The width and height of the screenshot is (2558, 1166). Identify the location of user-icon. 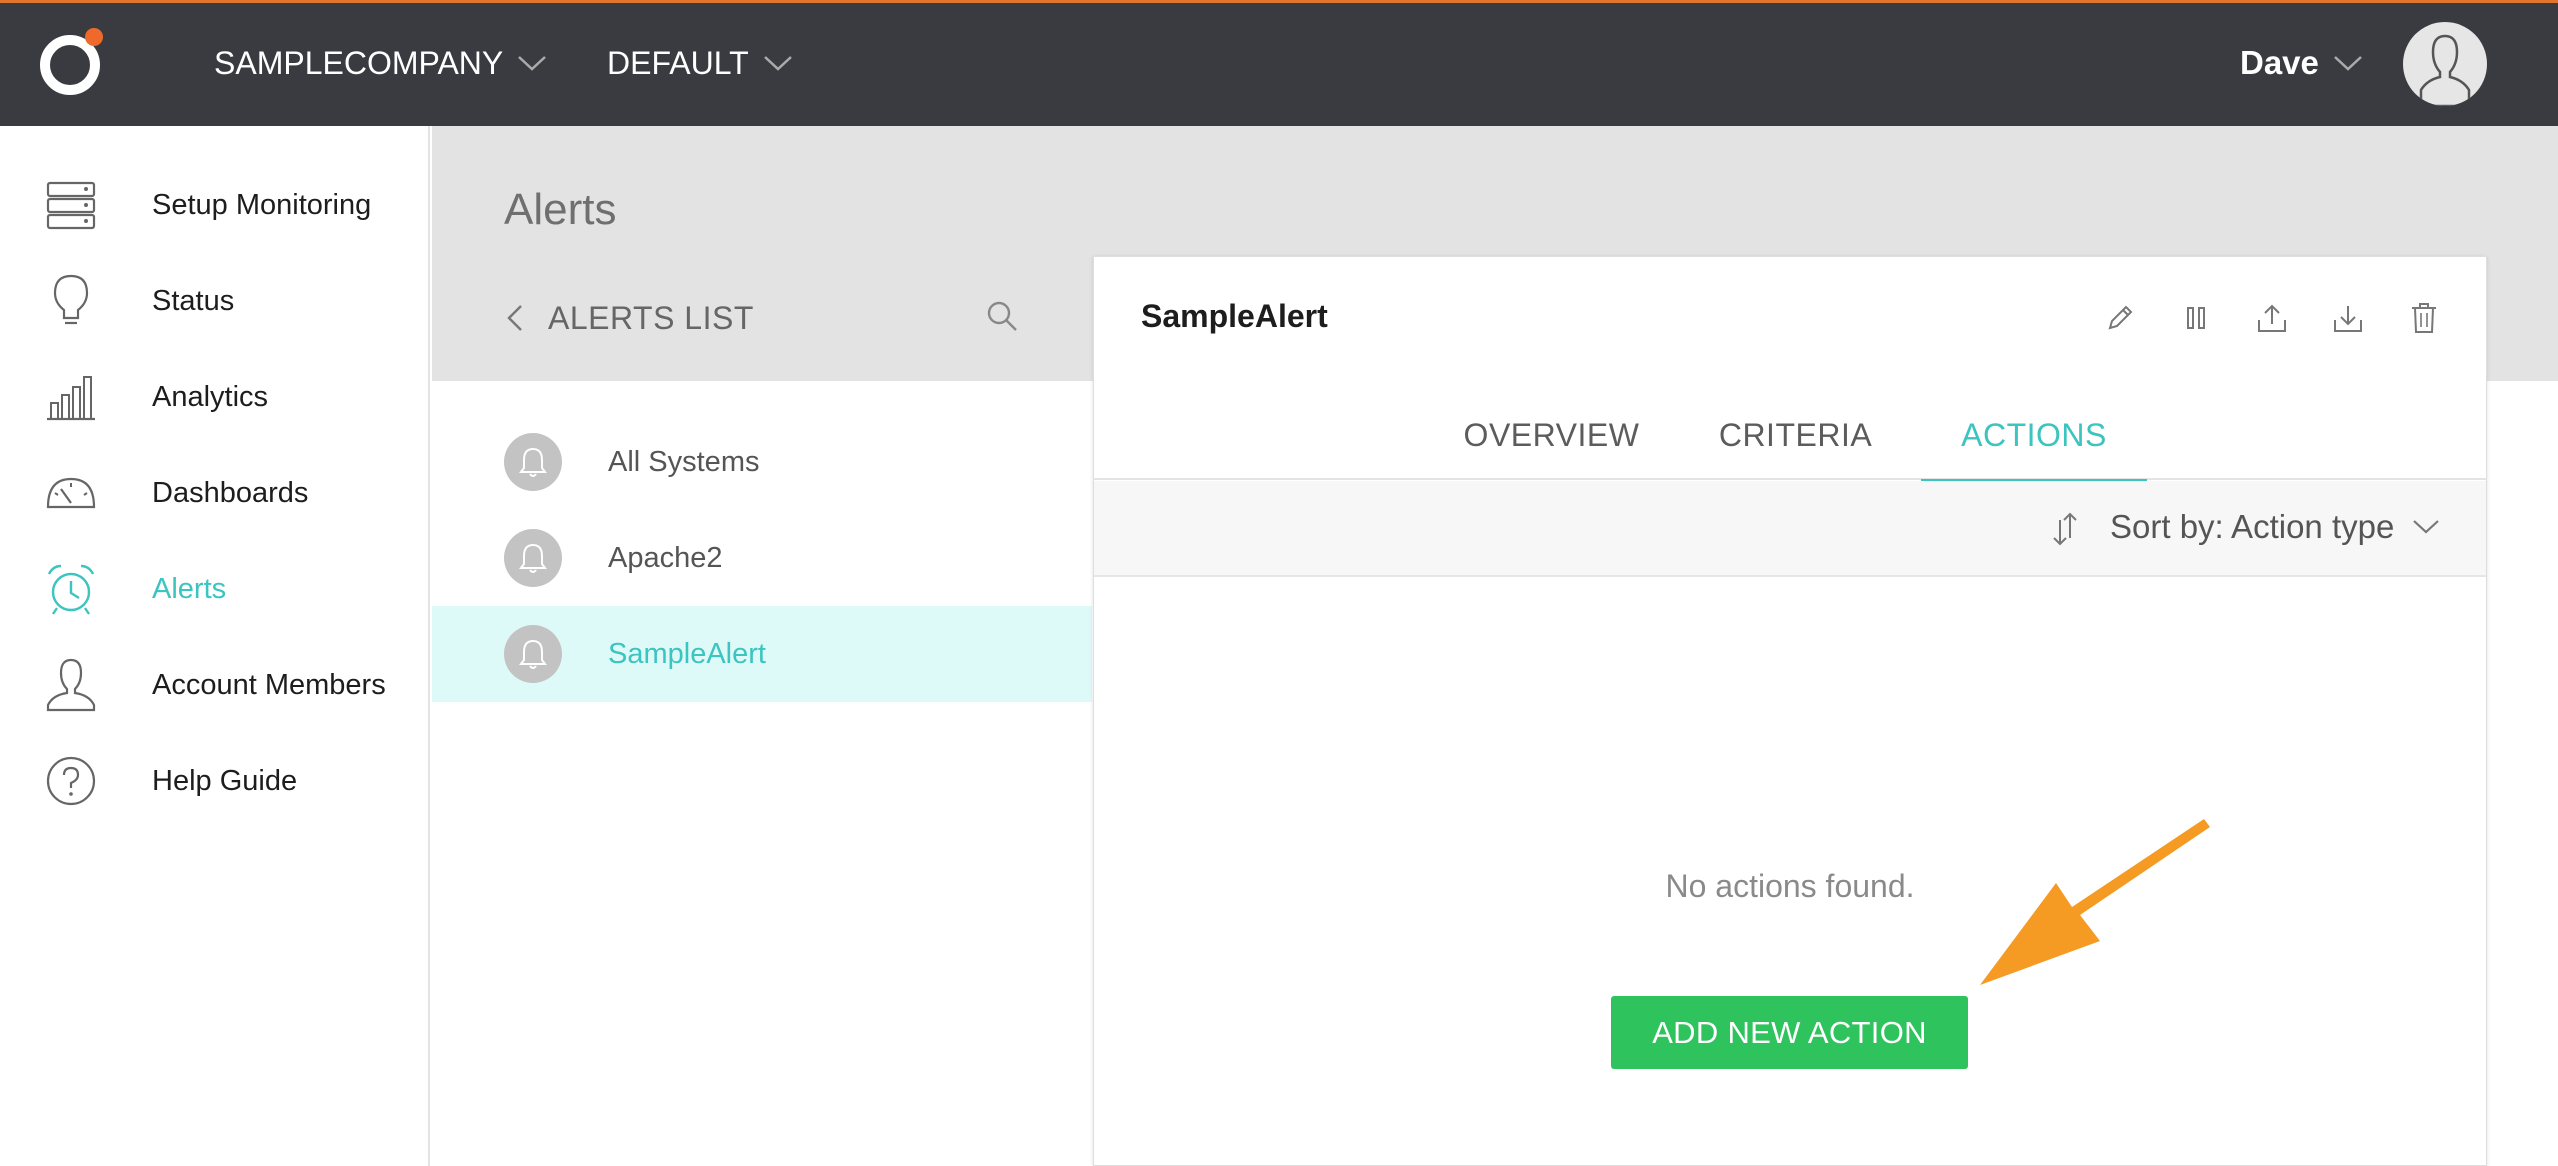
(71, 685).